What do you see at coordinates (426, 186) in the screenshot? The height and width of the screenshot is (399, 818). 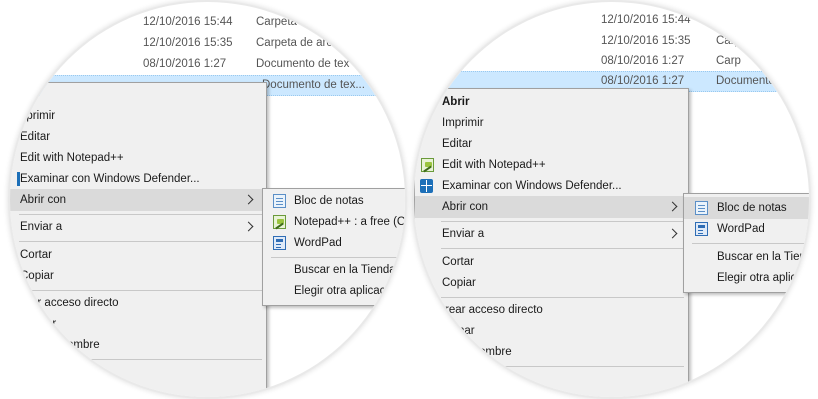 I see `windows-defender-icon` at bounding box center [426, 186].